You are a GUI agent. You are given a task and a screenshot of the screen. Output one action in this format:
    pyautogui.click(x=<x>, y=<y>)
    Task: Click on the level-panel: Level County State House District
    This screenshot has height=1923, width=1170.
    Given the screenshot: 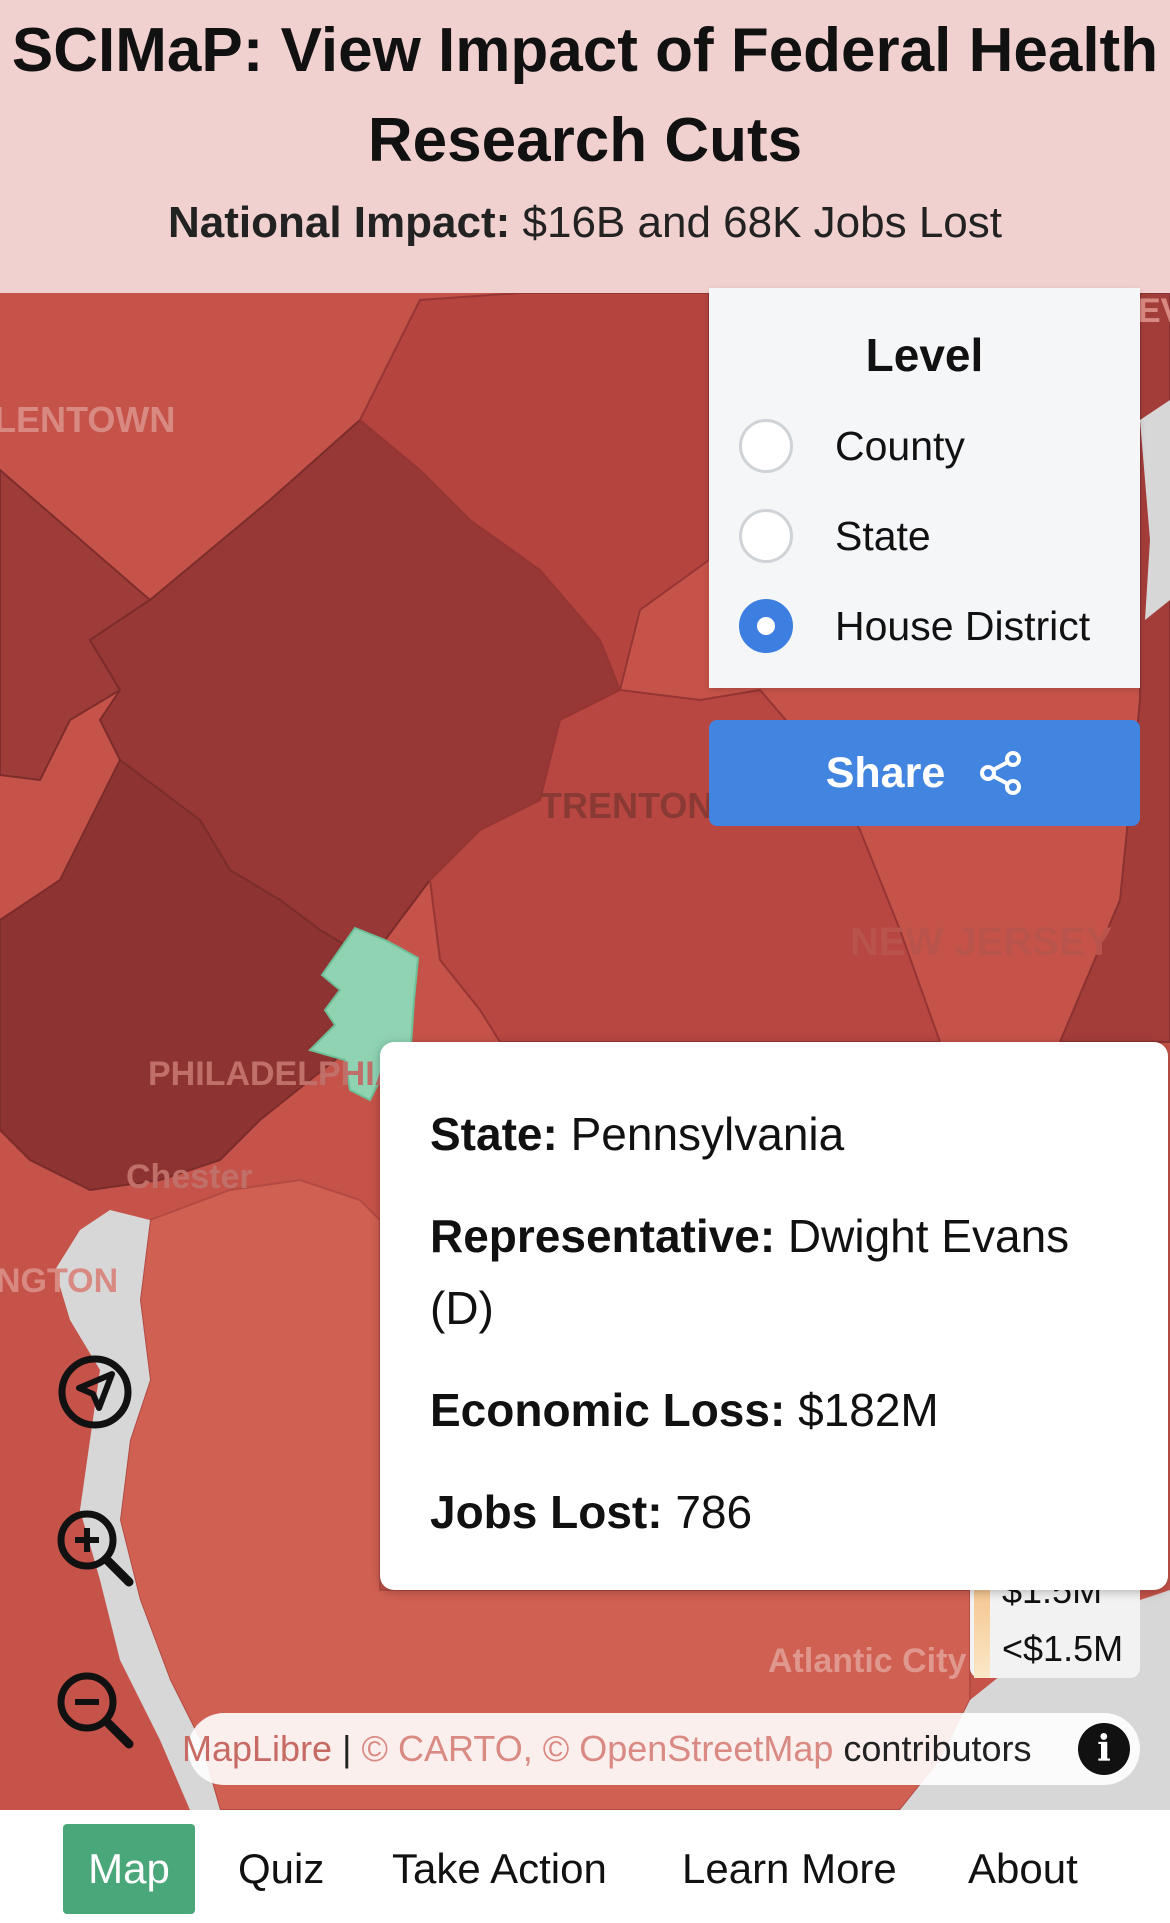 What is the action you would take?
    pyautogui.click(x=924, y=488)
    